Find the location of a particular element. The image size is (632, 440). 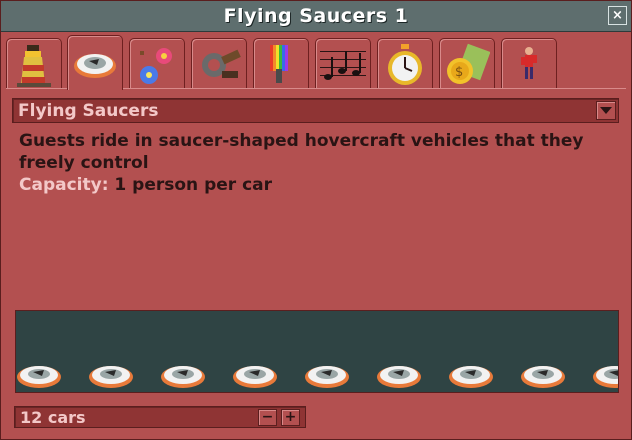

tab-main is located at coordinates (34, 63).